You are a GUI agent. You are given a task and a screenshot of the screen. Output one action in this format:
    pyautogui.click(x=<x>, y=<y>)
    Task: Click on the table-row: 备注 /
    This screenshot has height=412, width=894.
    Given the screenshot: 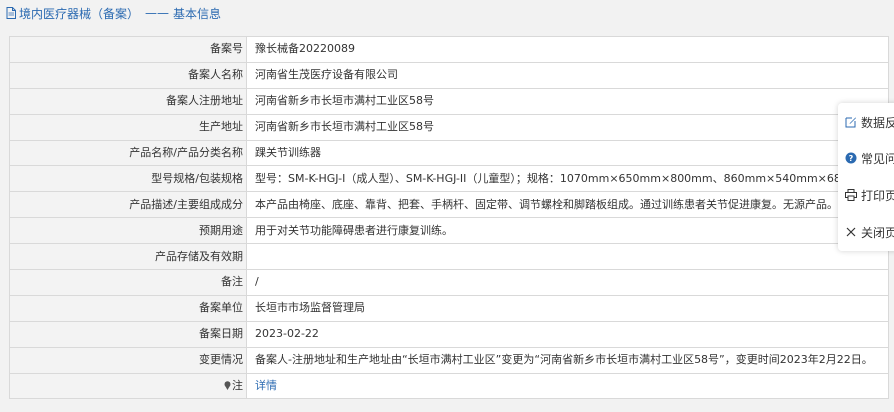 What is the action you would take?
    pyautogui.click(x=449, y=282)
    